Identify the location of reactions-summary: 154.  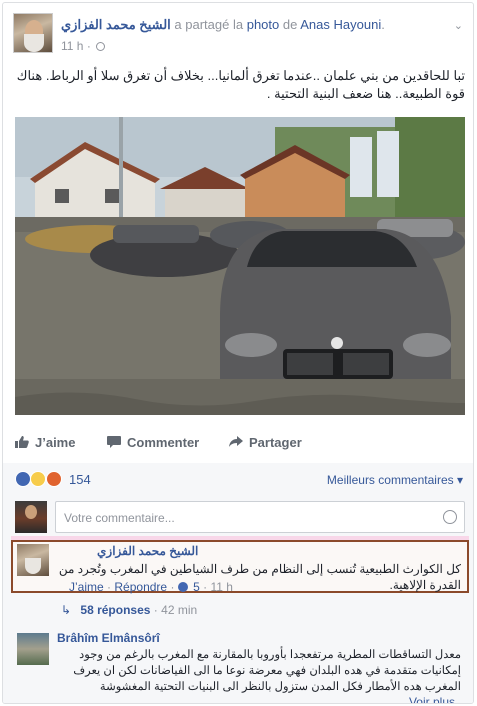
(53, 481).